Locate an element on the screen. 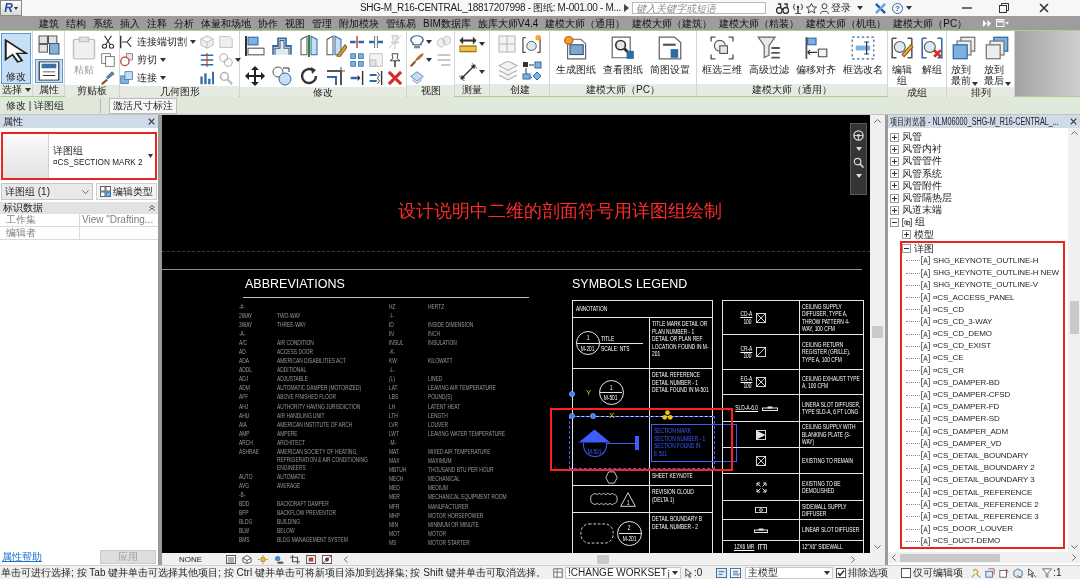 This screenshot has height=579, width=1080. chevron-up-icon is located at coordinates (1074, 133).